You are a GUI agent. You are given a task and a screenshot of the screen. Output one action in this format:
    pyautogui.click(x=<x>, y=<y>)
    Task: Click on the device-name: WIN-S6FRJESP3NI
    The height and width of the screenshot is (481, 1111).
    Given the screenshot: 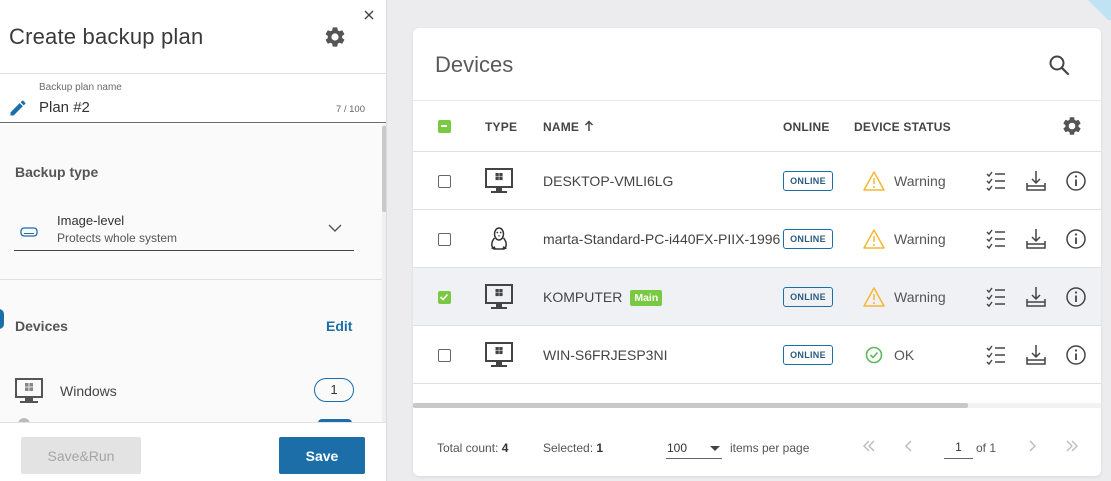 What is the action you would take?
    pyautogui.click(x=605, y=355)
    